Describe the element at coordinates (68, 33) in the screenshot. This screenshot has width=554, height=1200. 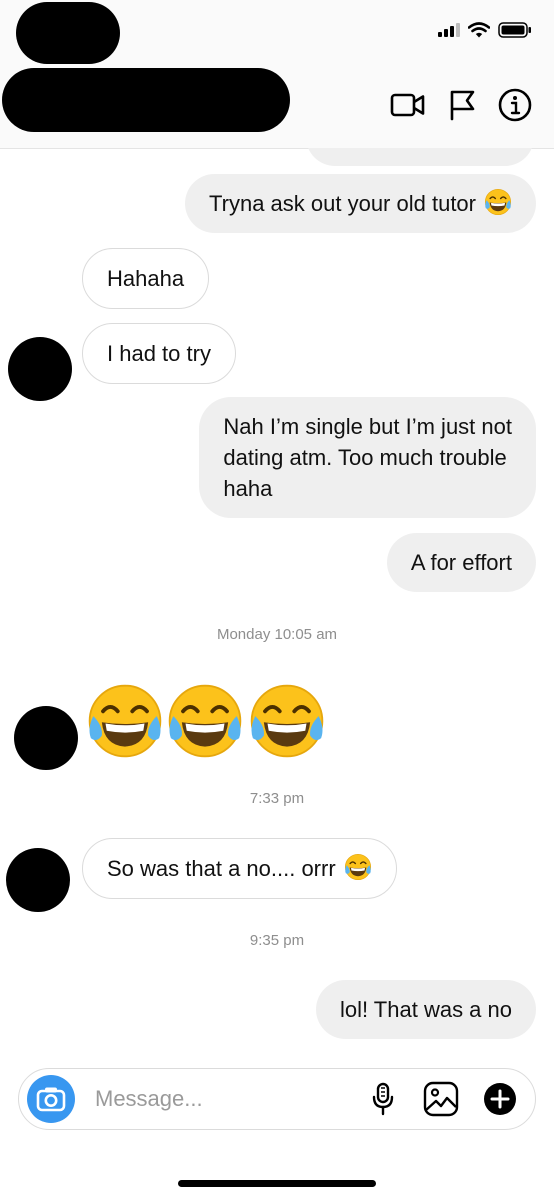
I see `redacted-time` at that location.